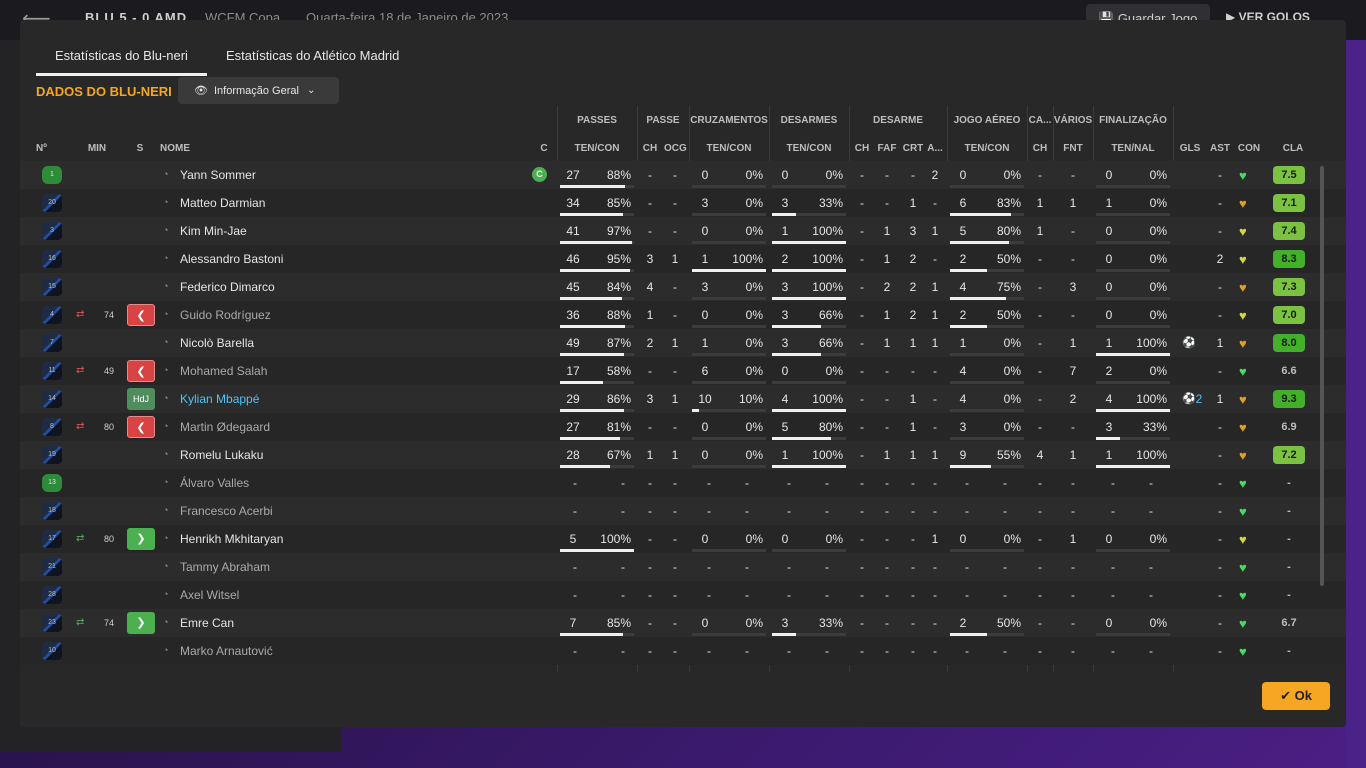 Image resolution: width=1366 pixels, height=768 pixels. What do you see at coordinates (218, 175) in the screenshot?
I see `player-name: Yann Sommer` at bounding box center [218, 175].